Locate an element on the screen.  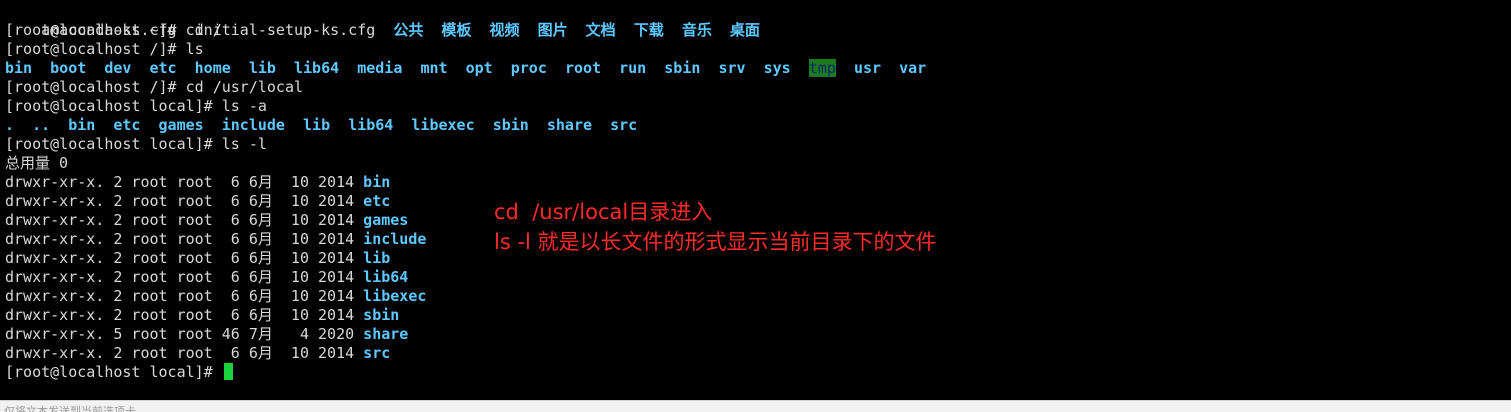
terminal-command-line: [root@localhost /]# ls is located at coordinates (104, 49).